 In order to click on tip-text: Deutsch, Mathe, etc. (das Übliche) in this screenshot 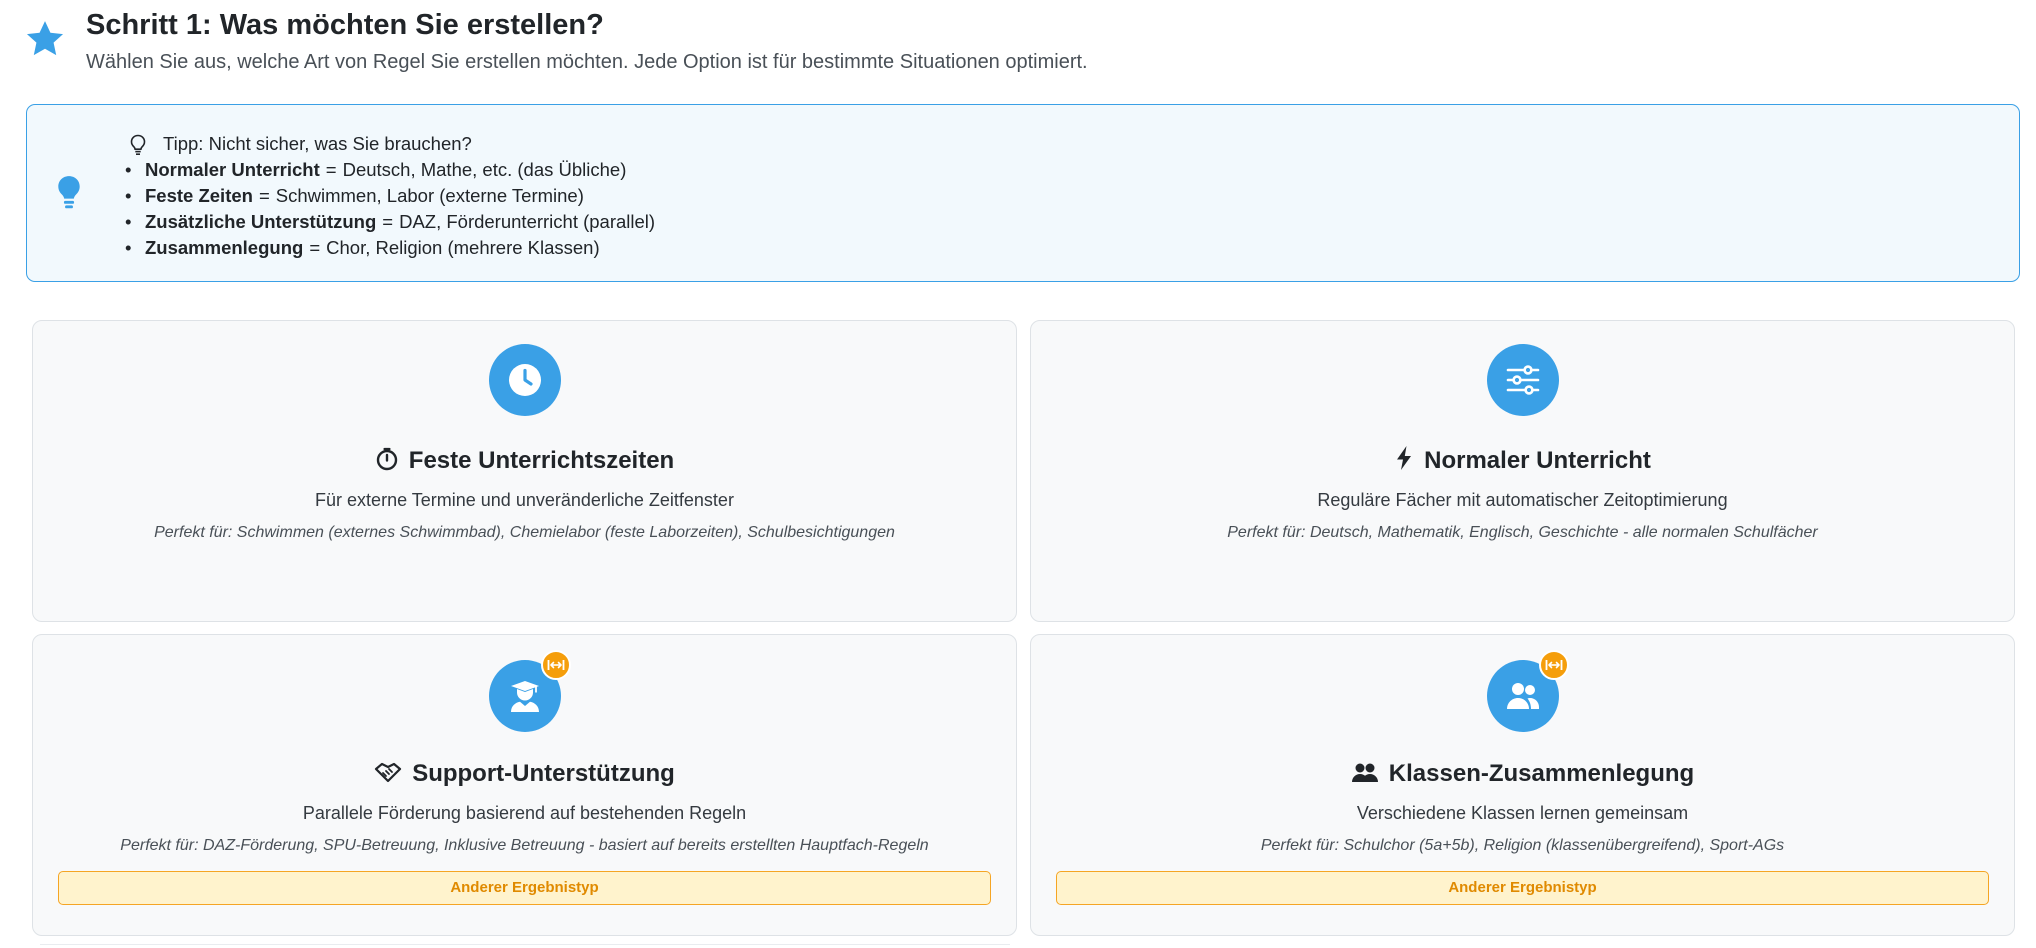, I will do `click(484, 169)`.